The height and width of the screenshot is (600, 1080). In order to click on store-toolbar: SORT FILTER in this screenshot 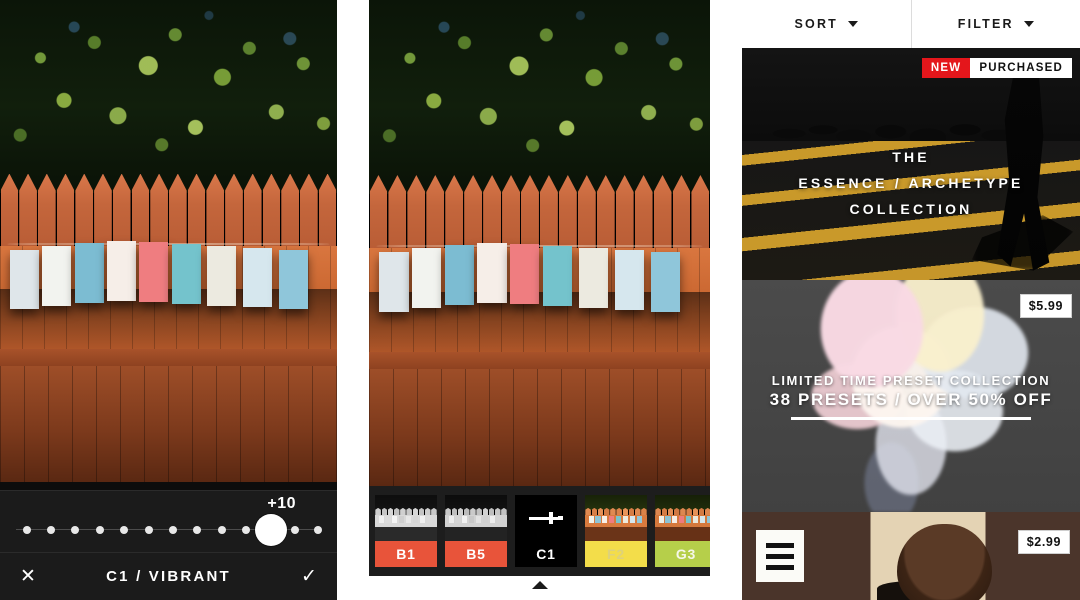, I will do `click(911, 24)`.